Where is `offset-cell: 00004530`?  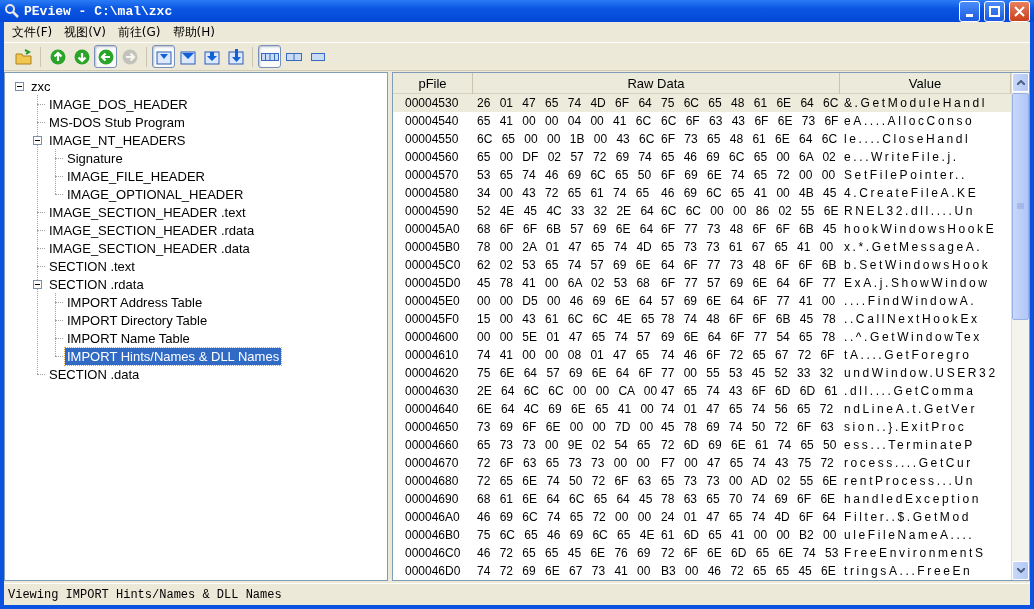 offset-cell: 00004530 is located at coordinates (433, 103).